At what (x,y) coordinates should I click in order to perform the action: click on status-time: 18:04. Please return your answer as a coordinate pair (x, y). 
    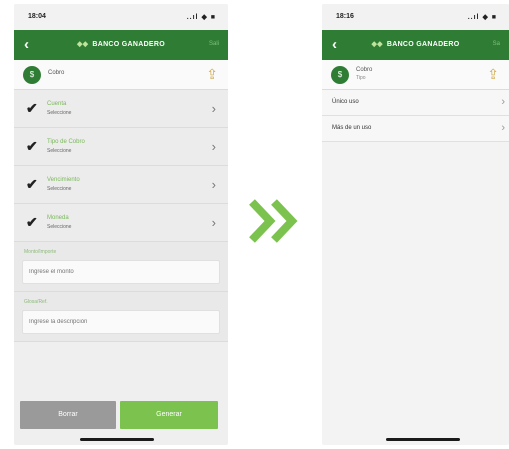
    Looking at the image, I should click on (37, 16).